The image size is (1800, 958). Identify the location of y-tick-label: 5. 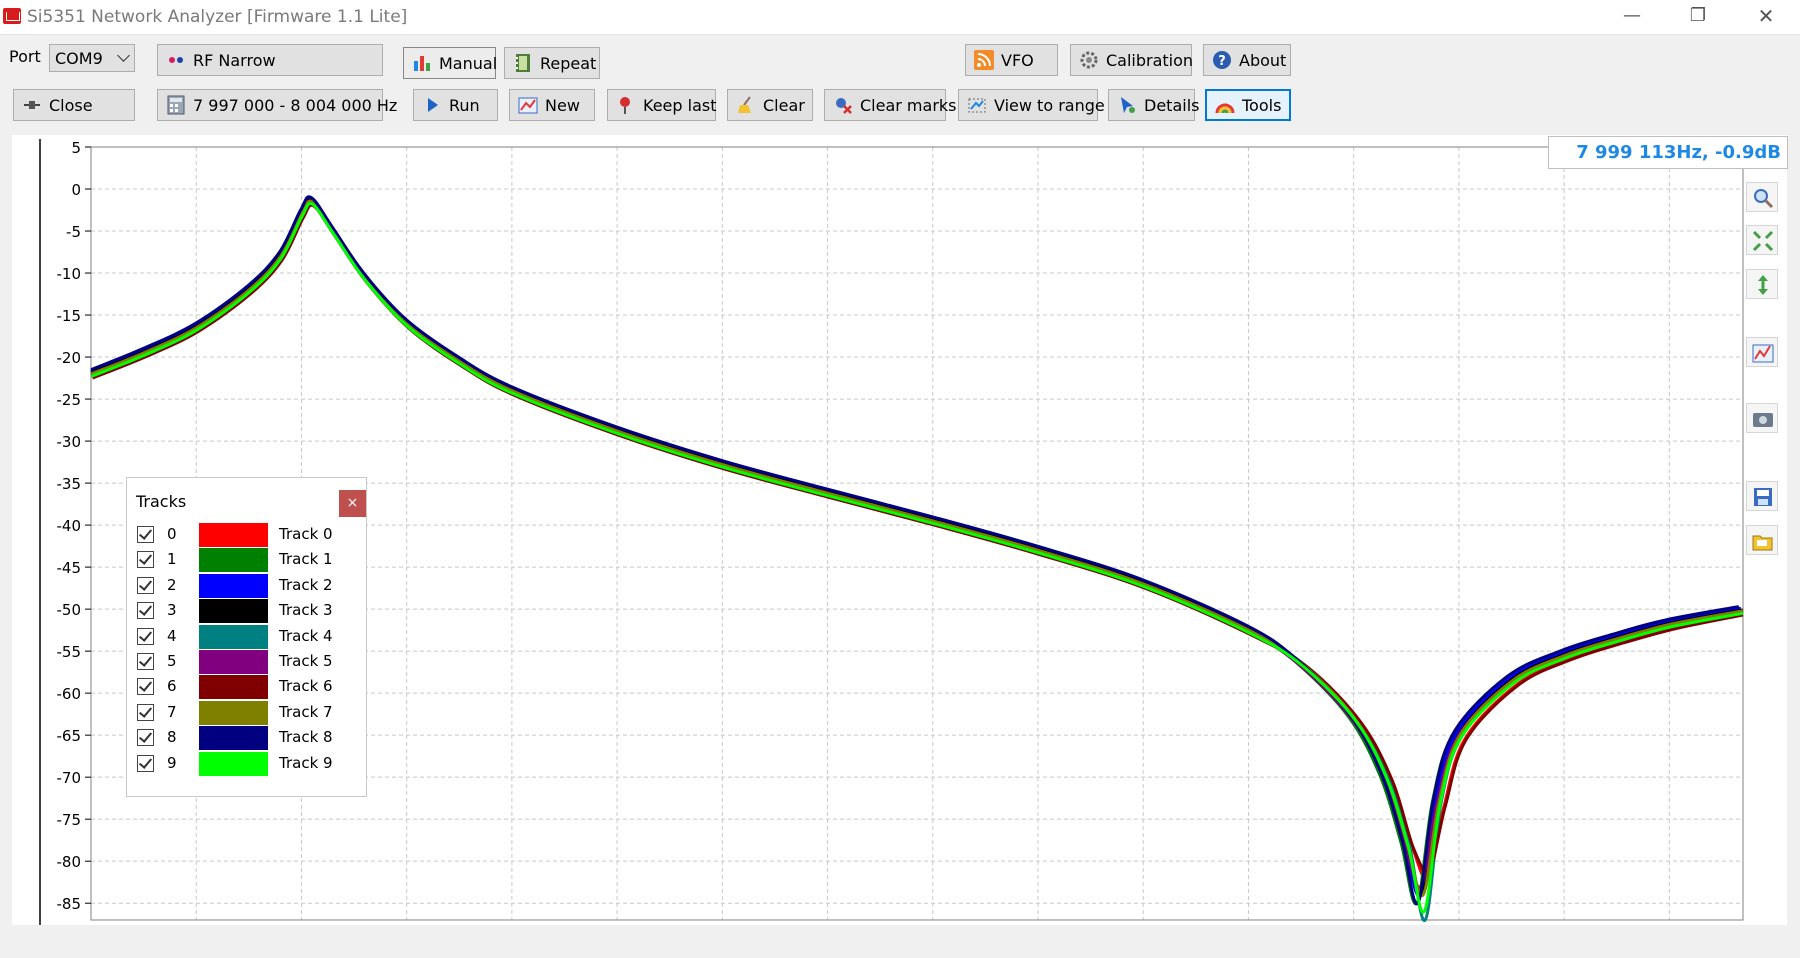
(76, 148).